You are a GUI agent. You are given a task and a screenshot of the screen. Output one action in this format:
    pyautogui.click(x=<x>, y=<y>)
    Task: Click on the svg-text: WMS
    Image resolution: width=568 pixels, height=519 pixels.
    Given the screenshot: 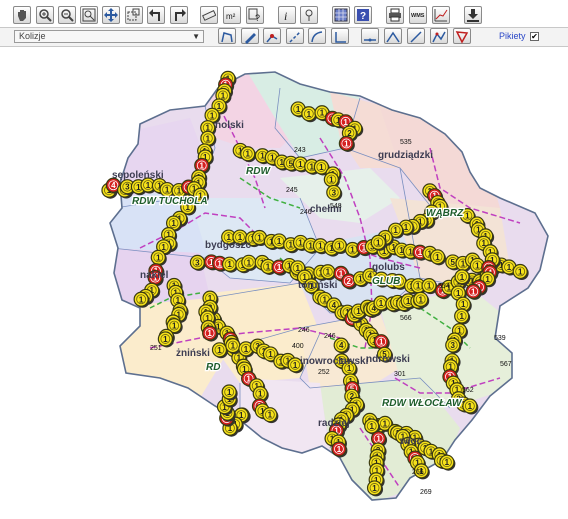 What is the action you would take?
    pyautogui.click(x=418, y=16)
    